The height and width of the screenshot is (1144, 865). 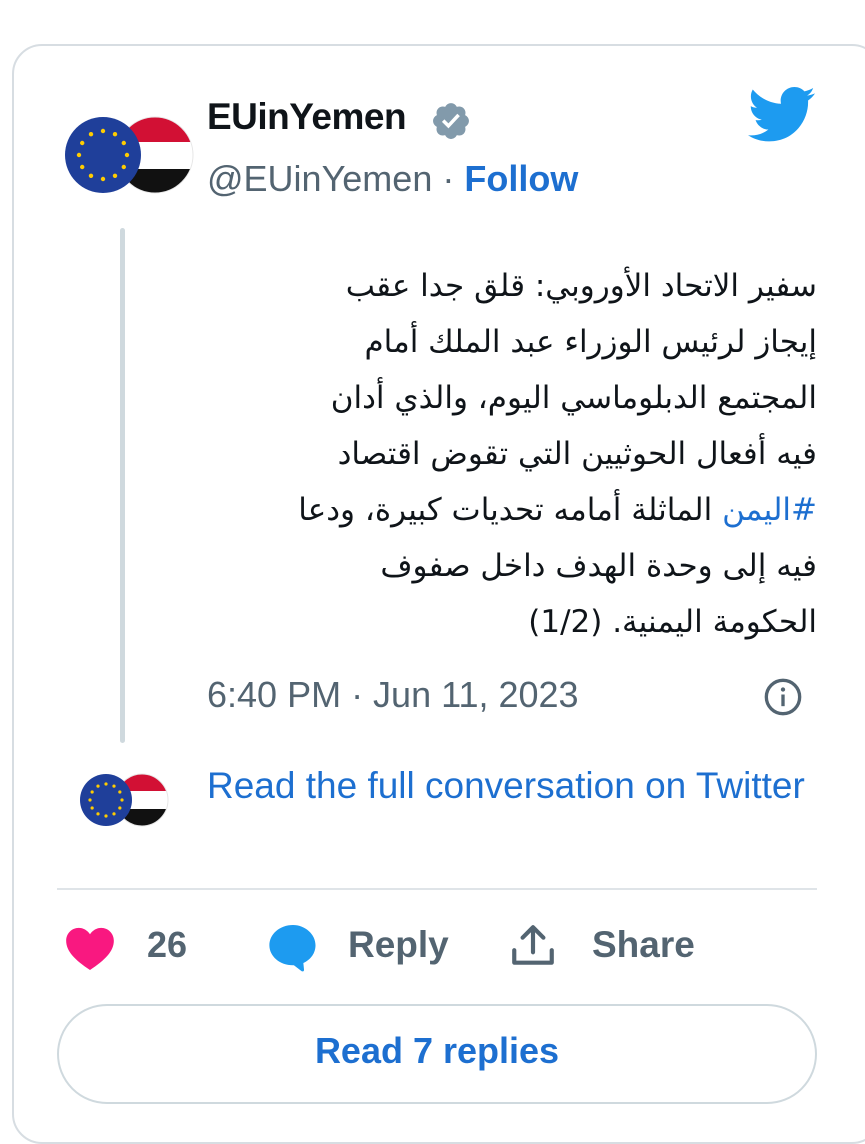 What do you see at coordinates (590, 342) in the screenshot?
I see `tweet-line: إيجاز لرئيس الوزراء عبد الملك أمام` at bounding box center [590, 342].